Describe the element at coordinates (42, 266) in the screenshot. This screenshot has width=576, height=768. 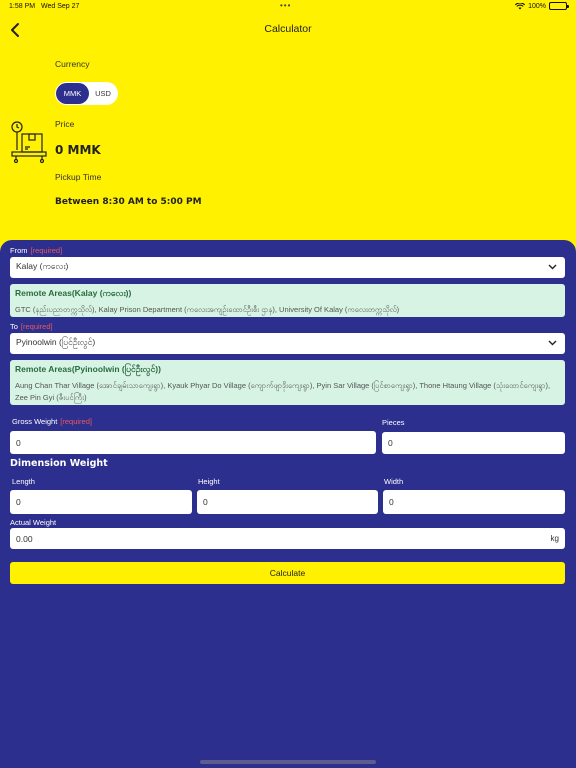
I see `from-select-value: Kalay (ကလေး)` at that location.